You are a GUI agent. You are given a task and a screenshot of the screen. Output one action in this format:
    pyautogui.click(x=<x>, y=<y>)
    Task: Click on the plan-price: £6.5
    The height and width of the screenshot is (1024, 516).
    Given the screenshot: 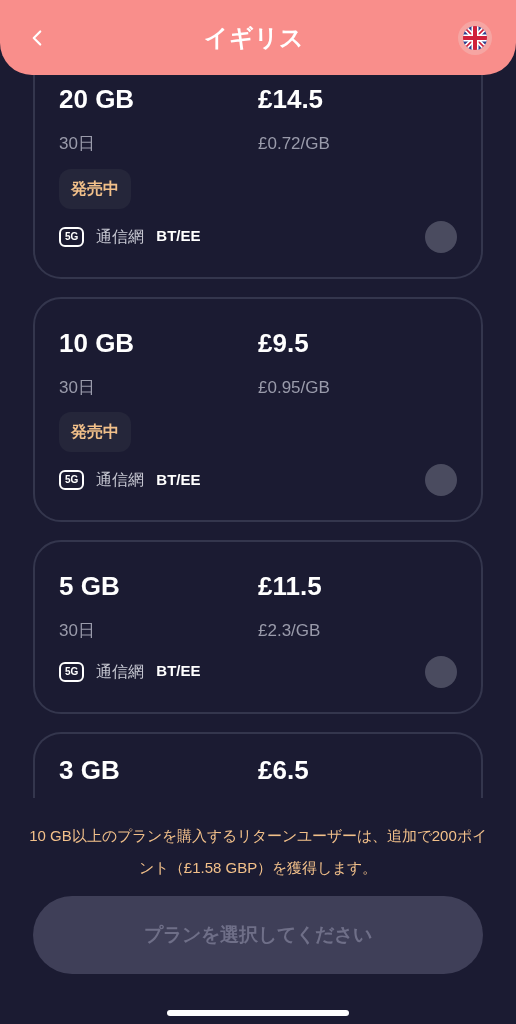 What is the action you would take?
    pyautogui.click(x=284, y=769)
    